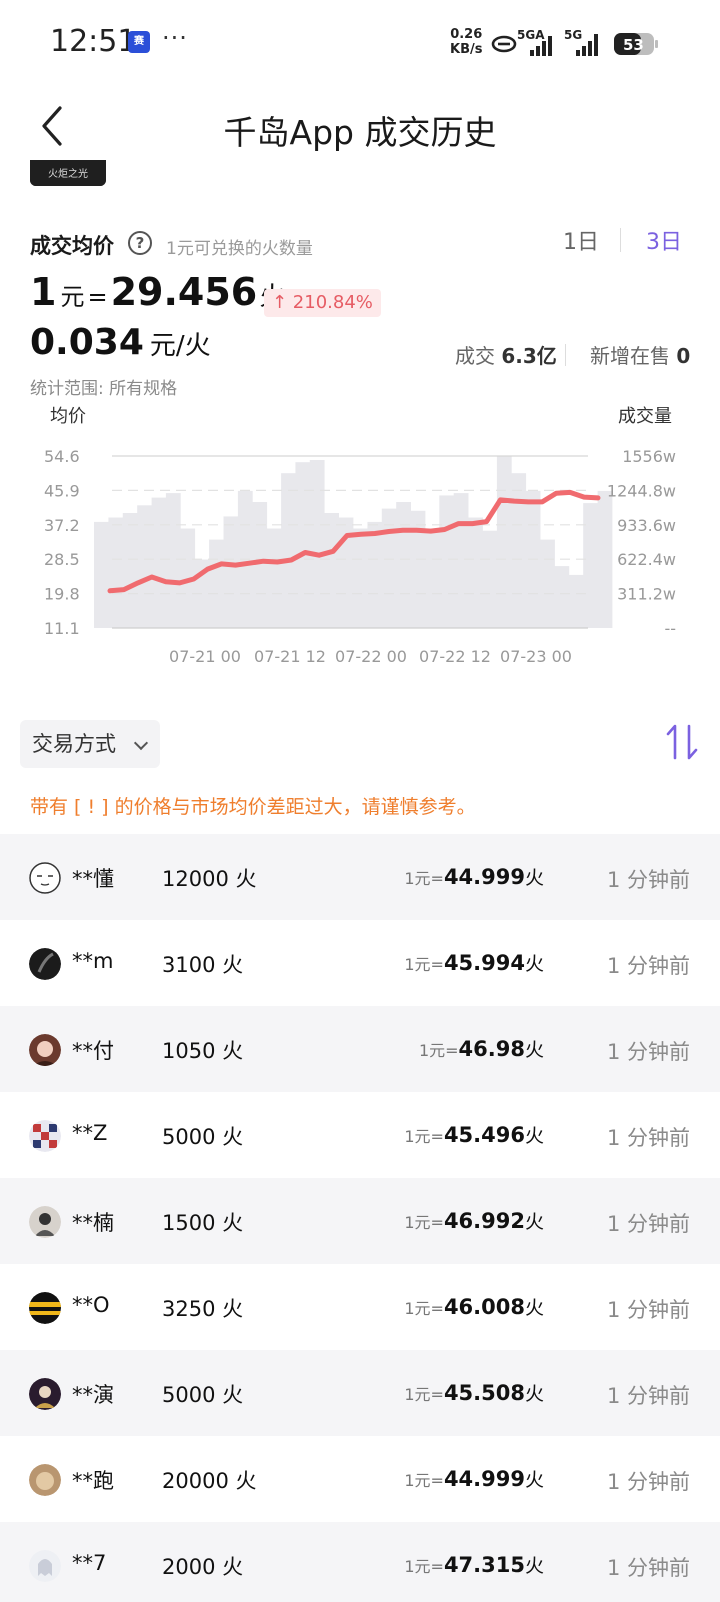 The width and height of the screenshot is (720, 1602). I want to click on trade-price: 1元=46.992火, so click(474, 1220).